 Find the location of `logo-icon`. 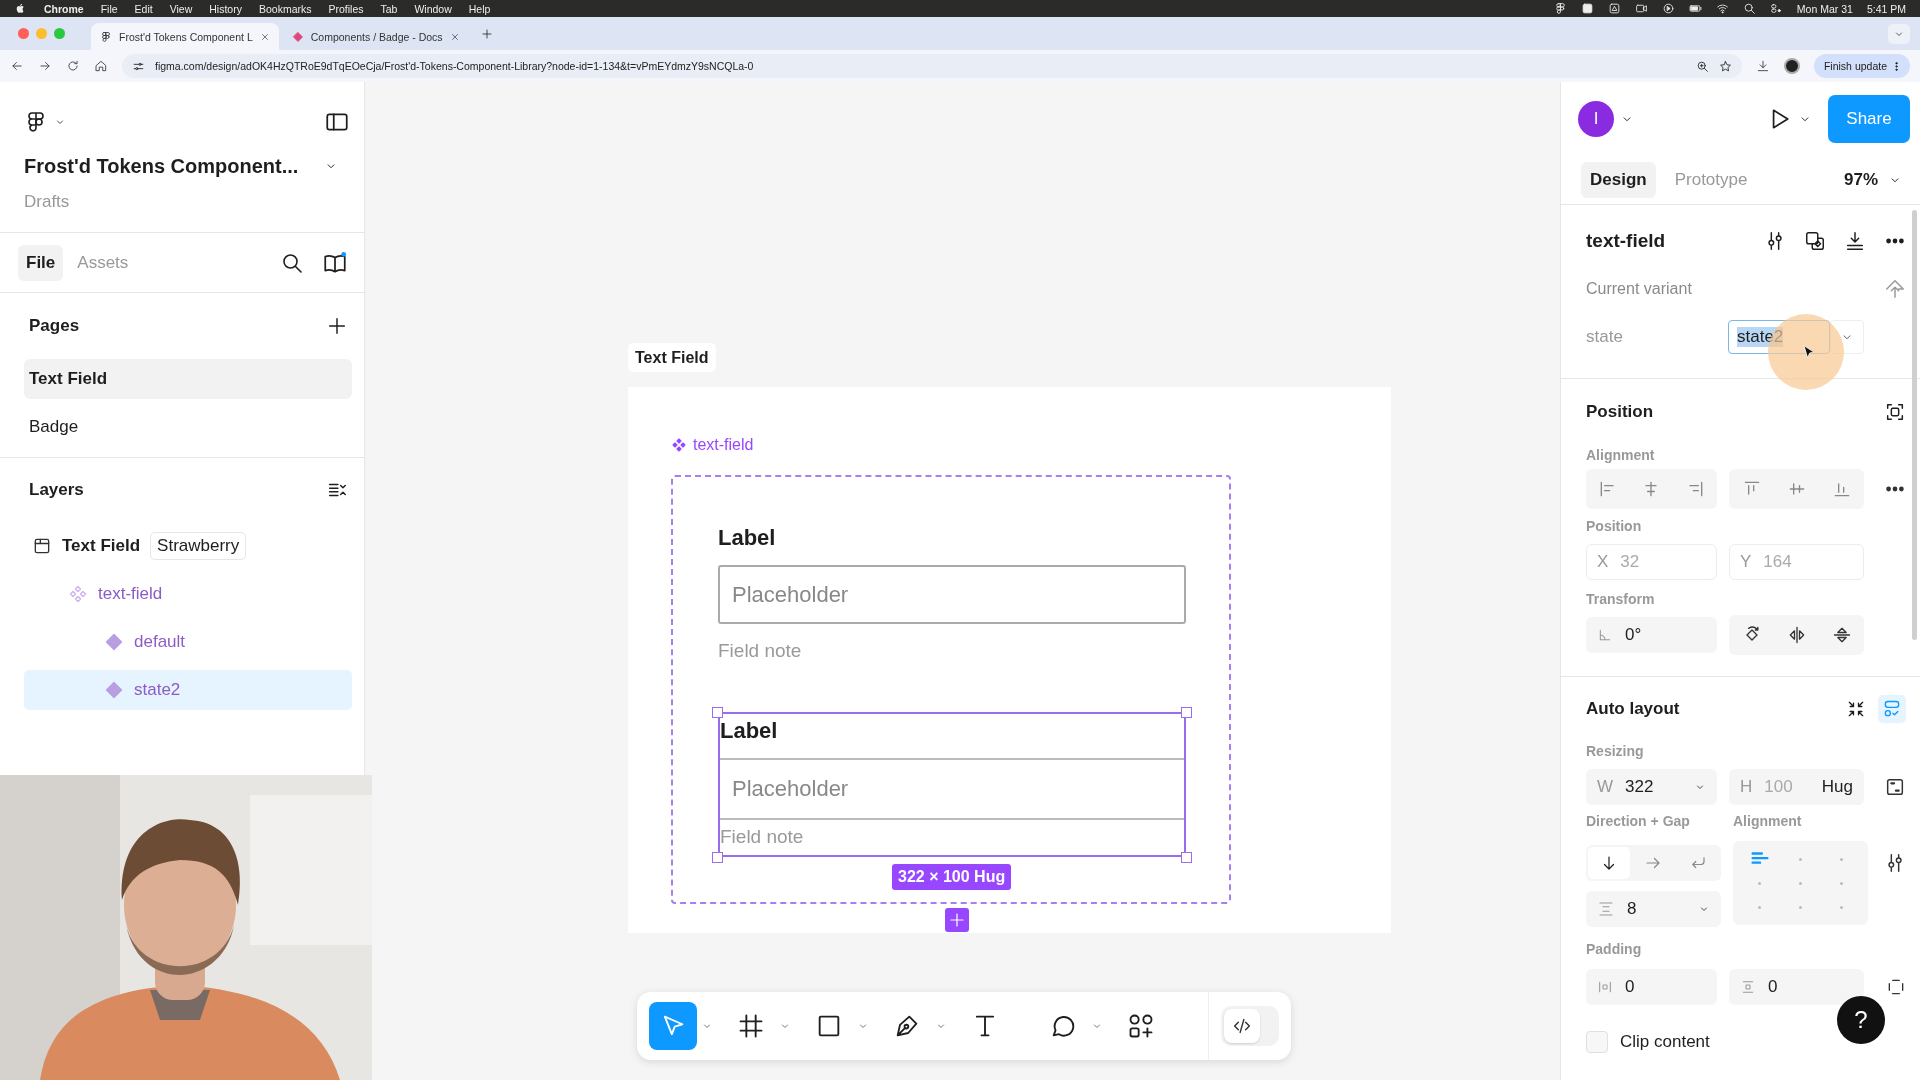

logo-icon is located at coordinates (106, 36).